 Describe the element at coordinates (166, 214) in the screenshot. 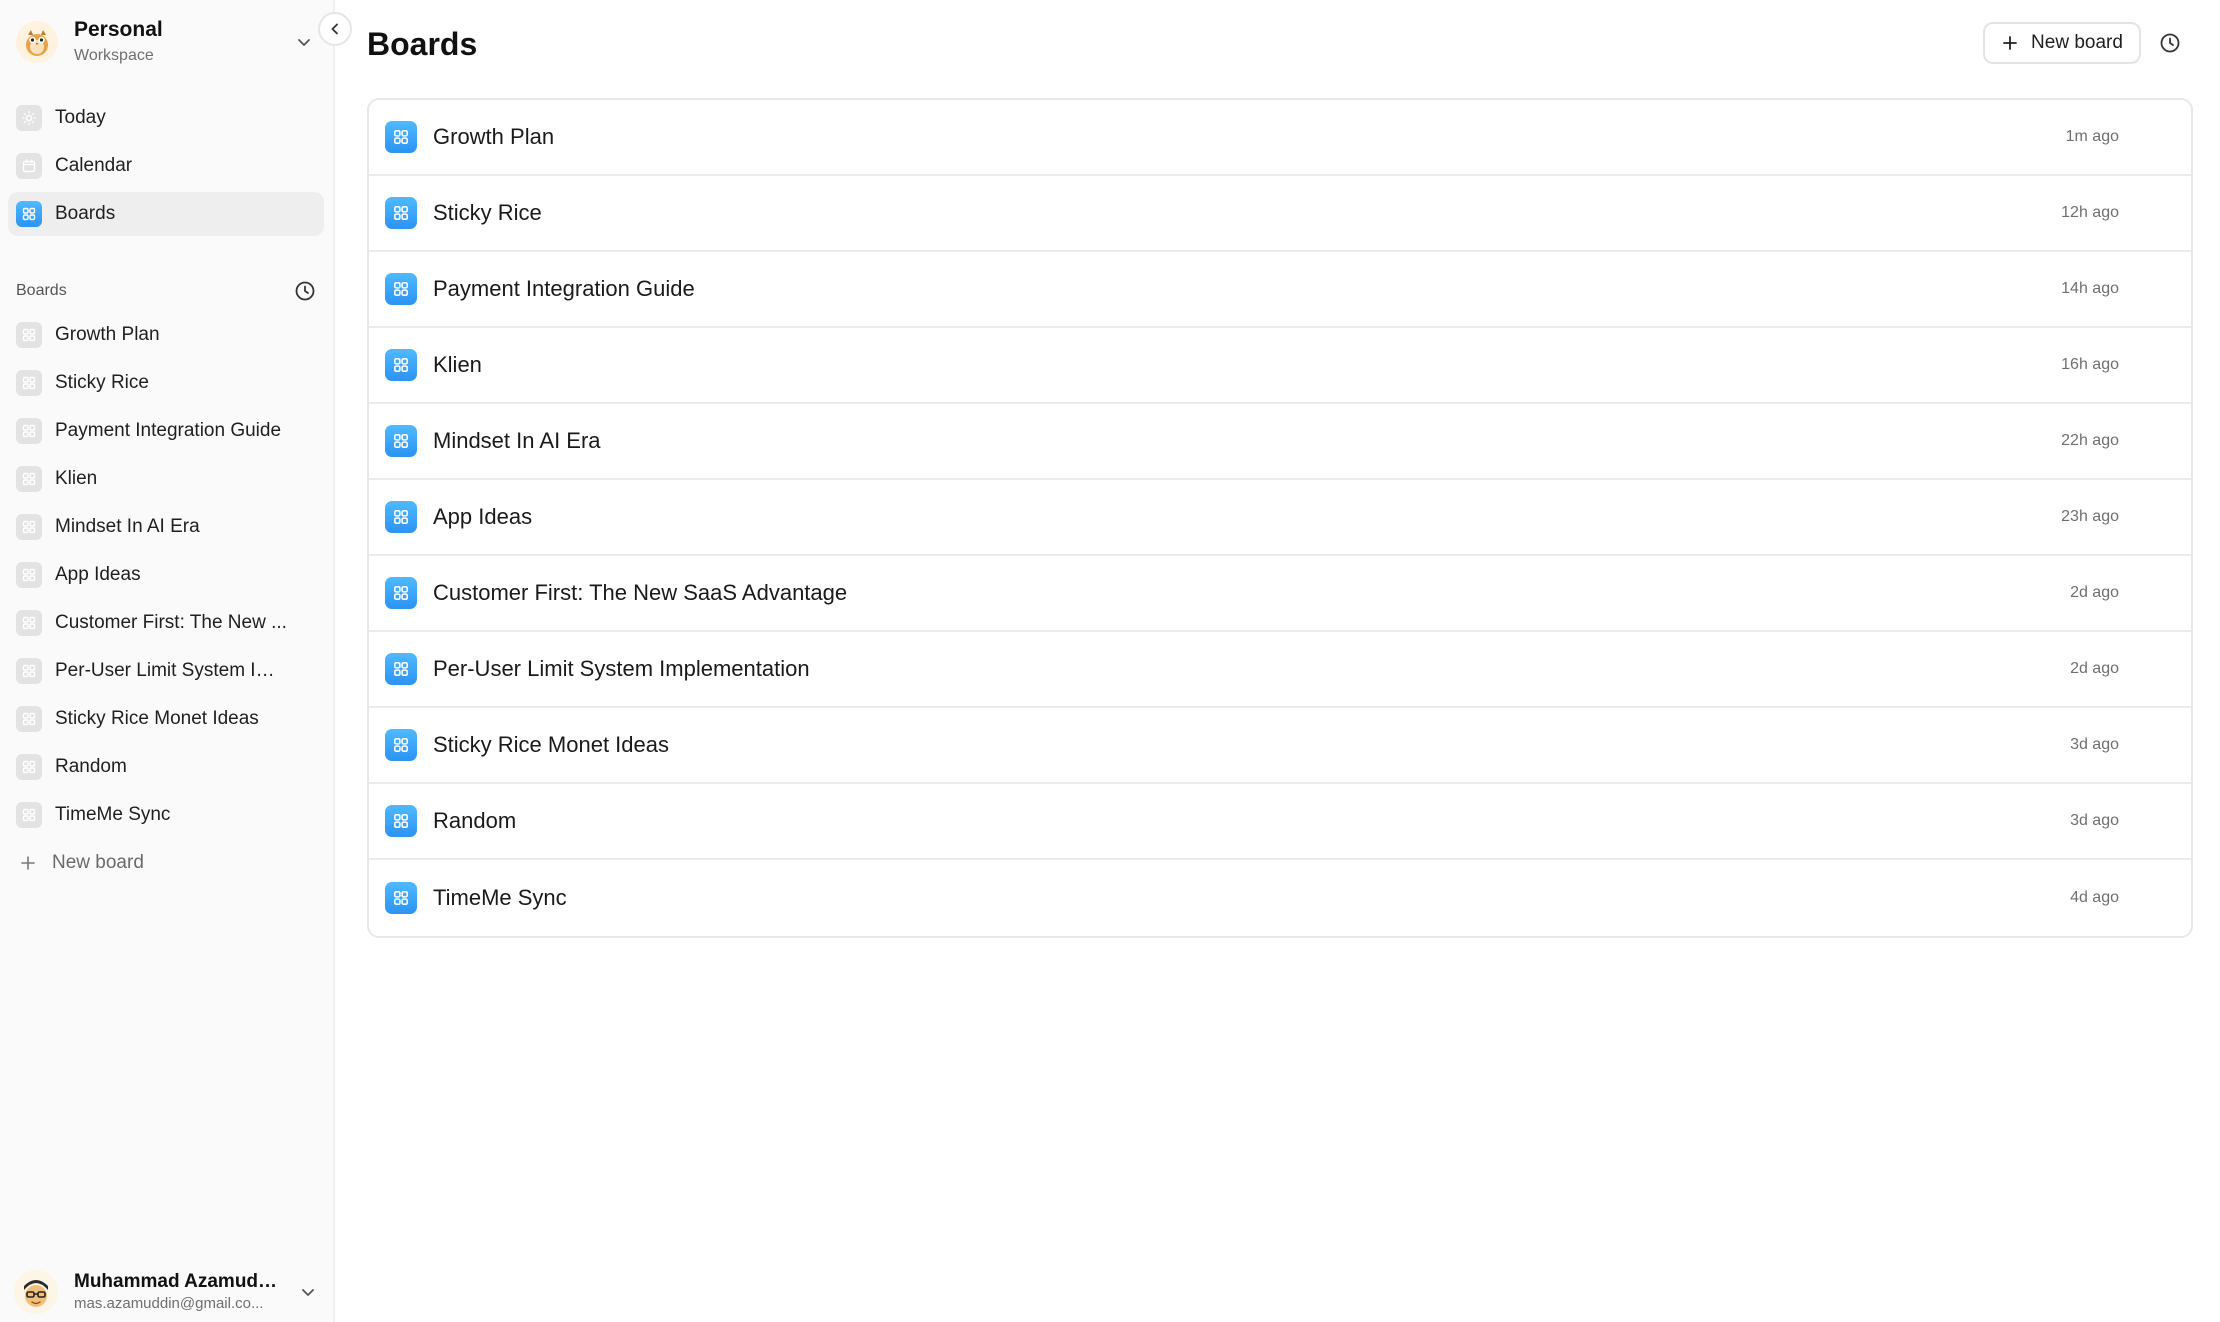

I see `nav-item-boards: Boards` at that location.